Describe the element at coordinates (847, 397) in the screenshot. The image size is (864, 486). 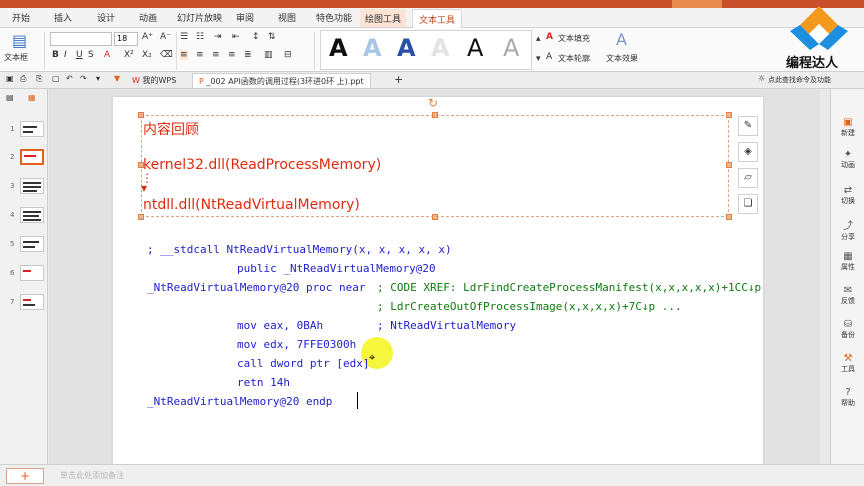
I see `right-help: ? 帮助` at that location.